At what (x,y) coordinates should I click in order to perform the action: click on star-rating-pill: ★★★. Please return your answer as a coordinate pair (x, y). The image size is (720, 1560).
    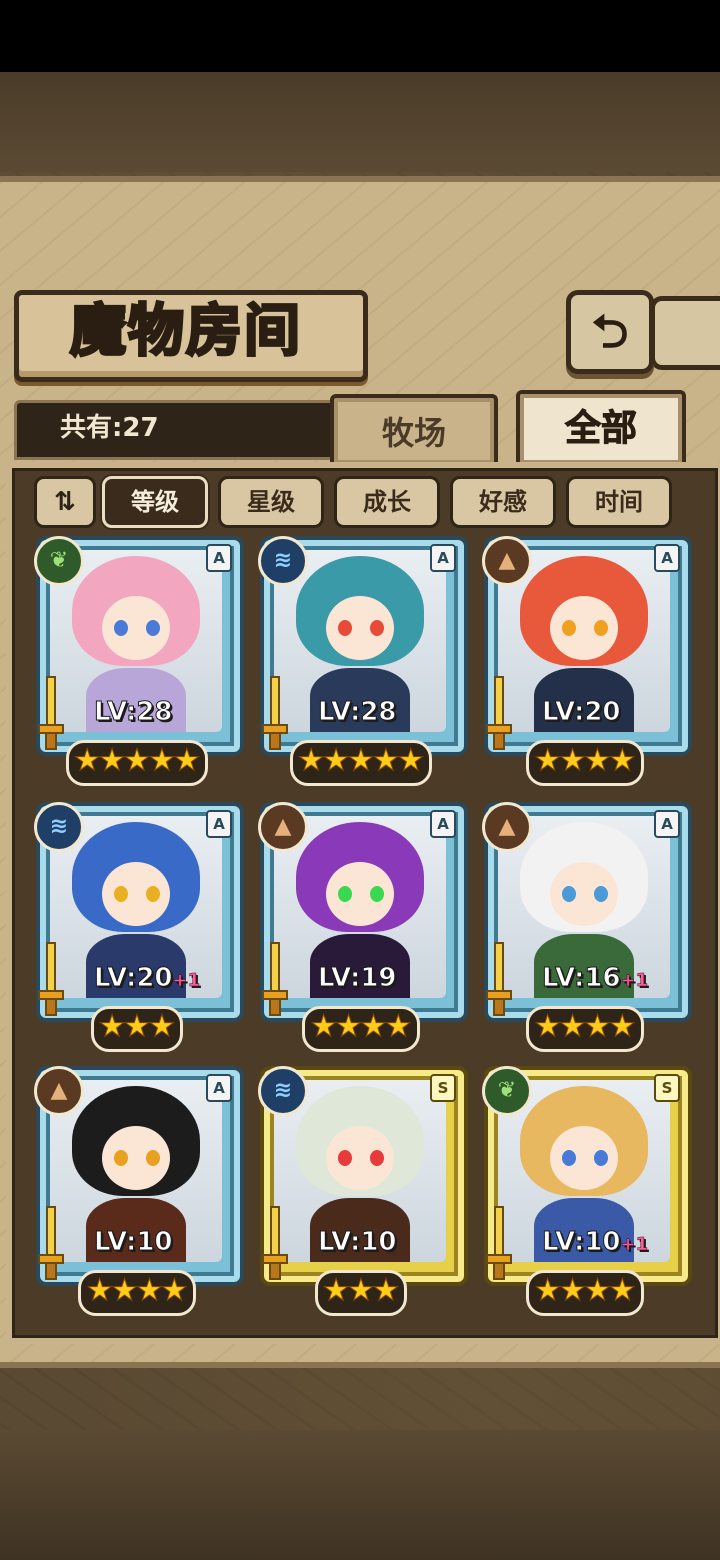
    Looking at the image, I should click on (361, 1293).